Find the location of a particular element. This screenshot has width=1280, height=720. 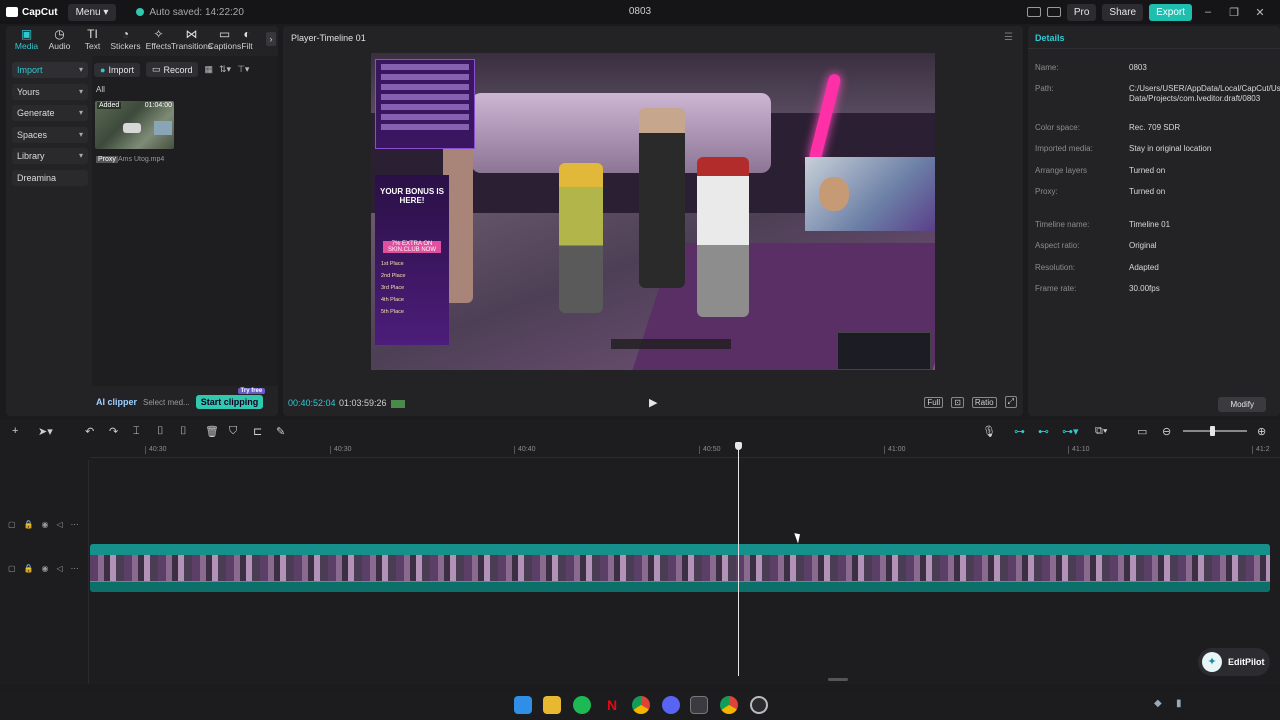

ruler-tick: 41:10 is located at coordinates (1079, 450).